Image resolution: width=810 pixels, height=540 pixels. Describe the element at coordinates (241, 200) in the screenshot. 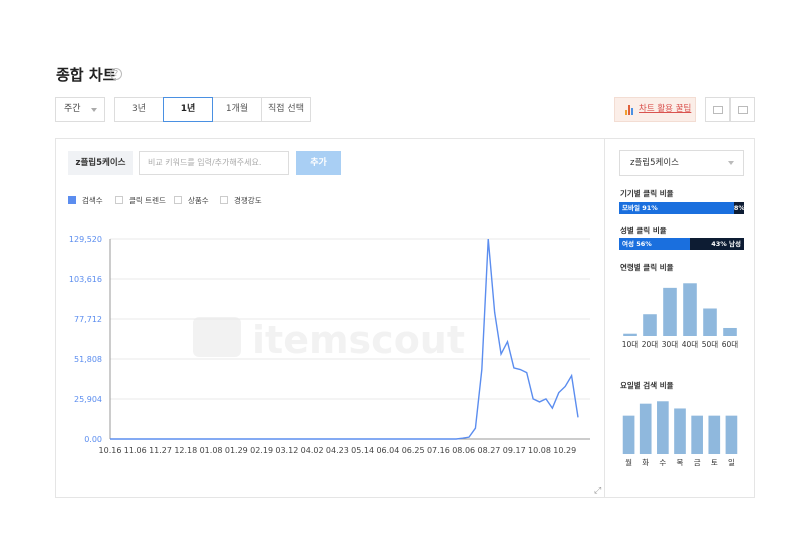

I see `legend-competition: 경쟁강도` at that location.